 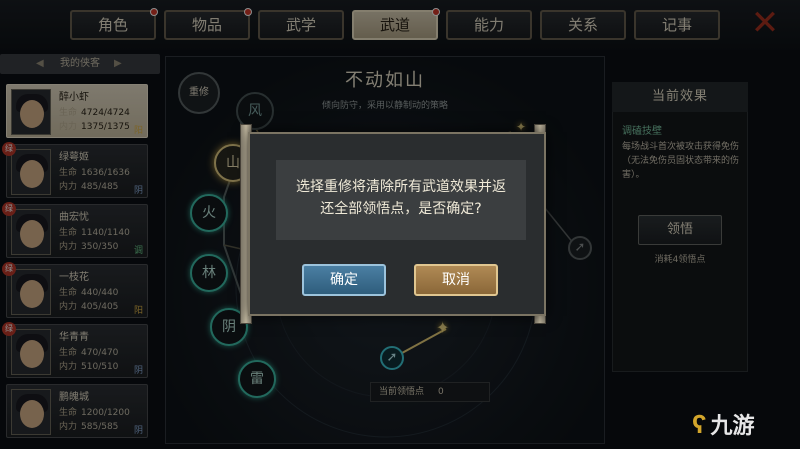 I want to click on confirm-button: 确定, so click(x=344, y=280).